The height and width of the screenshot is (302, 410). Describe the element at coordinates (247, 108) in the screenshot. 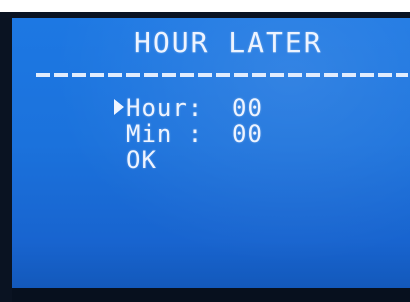

I see `hour-value: 00` at that location.